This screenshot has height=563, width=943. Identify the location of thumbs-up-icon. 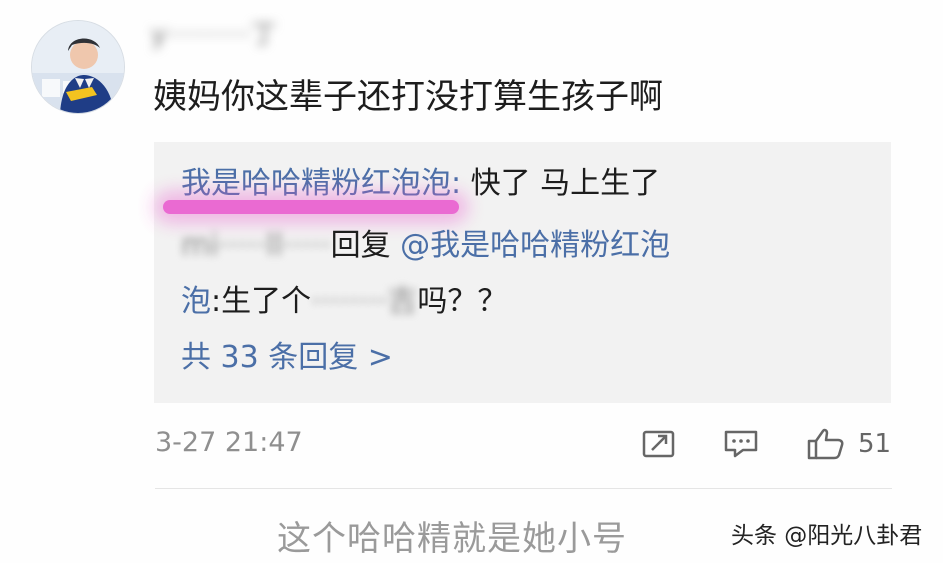
(825, 444).